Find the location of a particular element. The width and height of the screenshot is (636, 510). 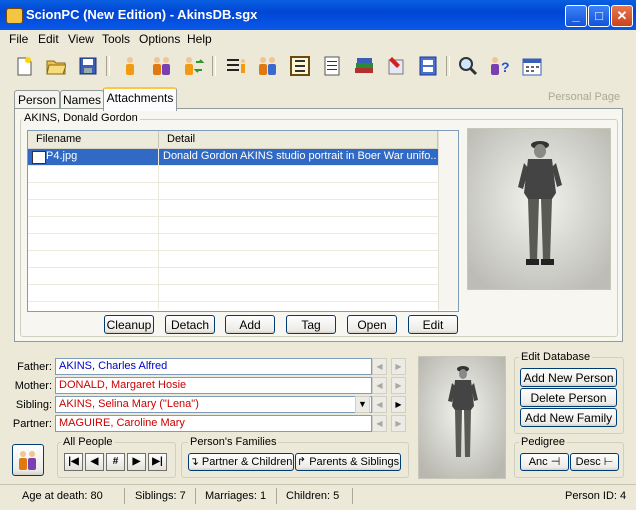

add-new-family-button: Add New Family is located at coordinates (568, 417).